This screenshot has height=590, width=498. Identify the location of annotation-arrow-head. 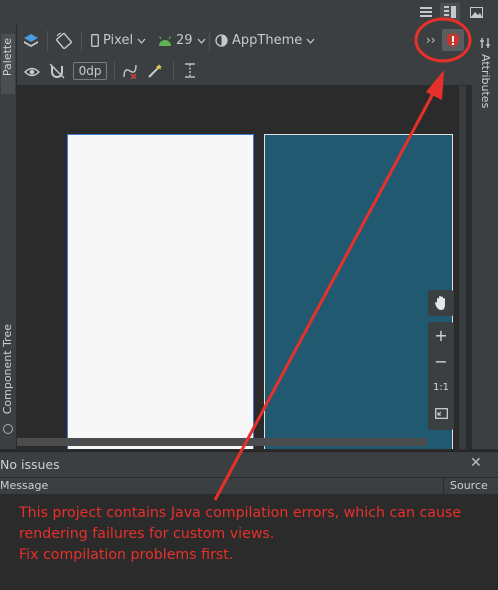
(435, 85).